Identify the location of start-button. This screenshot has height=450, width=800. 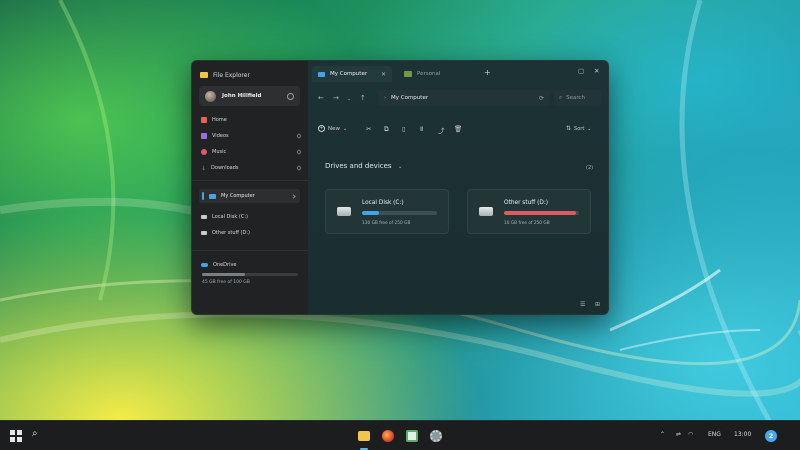
(16, 436).